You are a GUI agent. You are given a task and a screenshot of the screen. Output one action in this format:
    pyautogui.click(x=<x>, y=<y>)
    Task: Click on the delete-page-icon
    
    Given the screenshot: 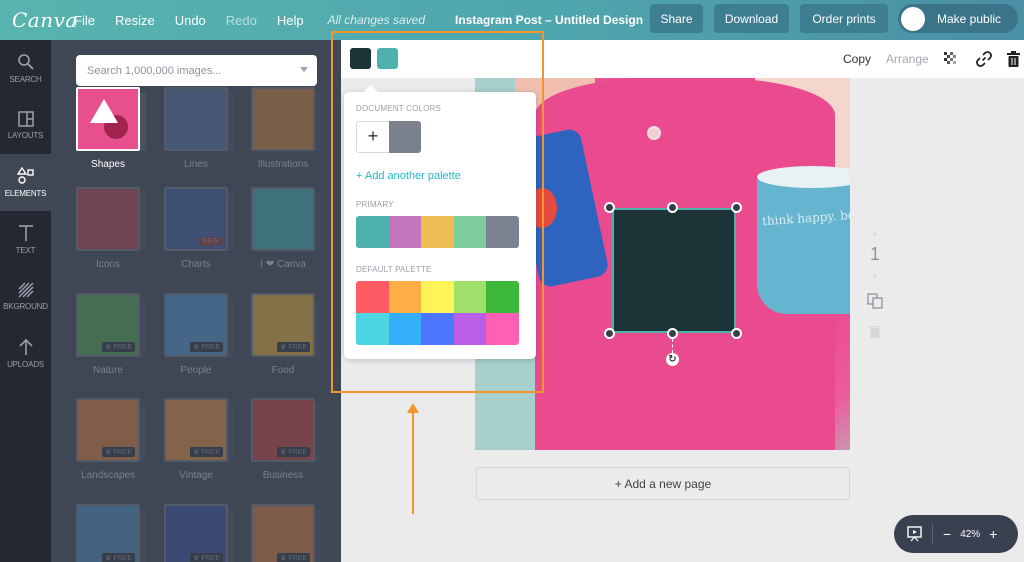 What is the action you would take?
    pyautogui.click(x=875, y=331)
    